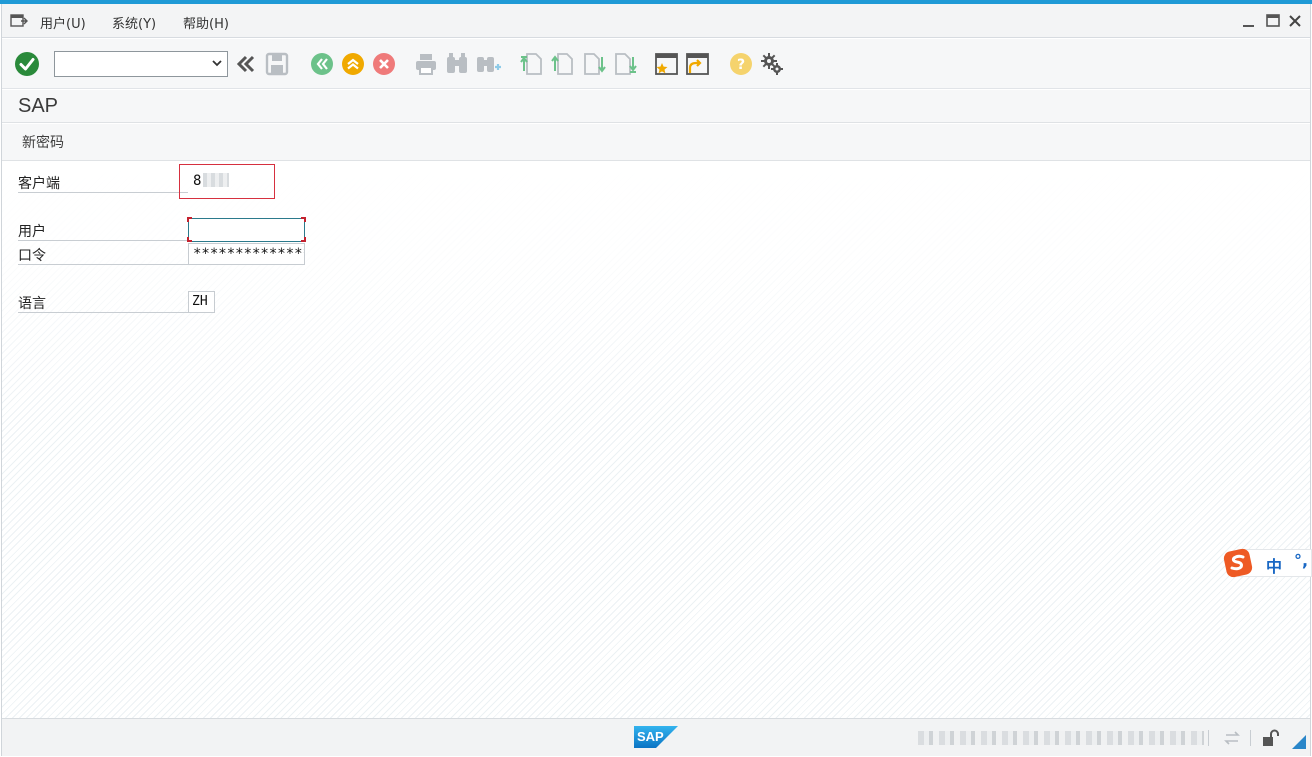 This screenshot has width=1312, height=757. Describe the element at coordinates (594, 64) in the screenshot. I see `next-page-icon` at that location.